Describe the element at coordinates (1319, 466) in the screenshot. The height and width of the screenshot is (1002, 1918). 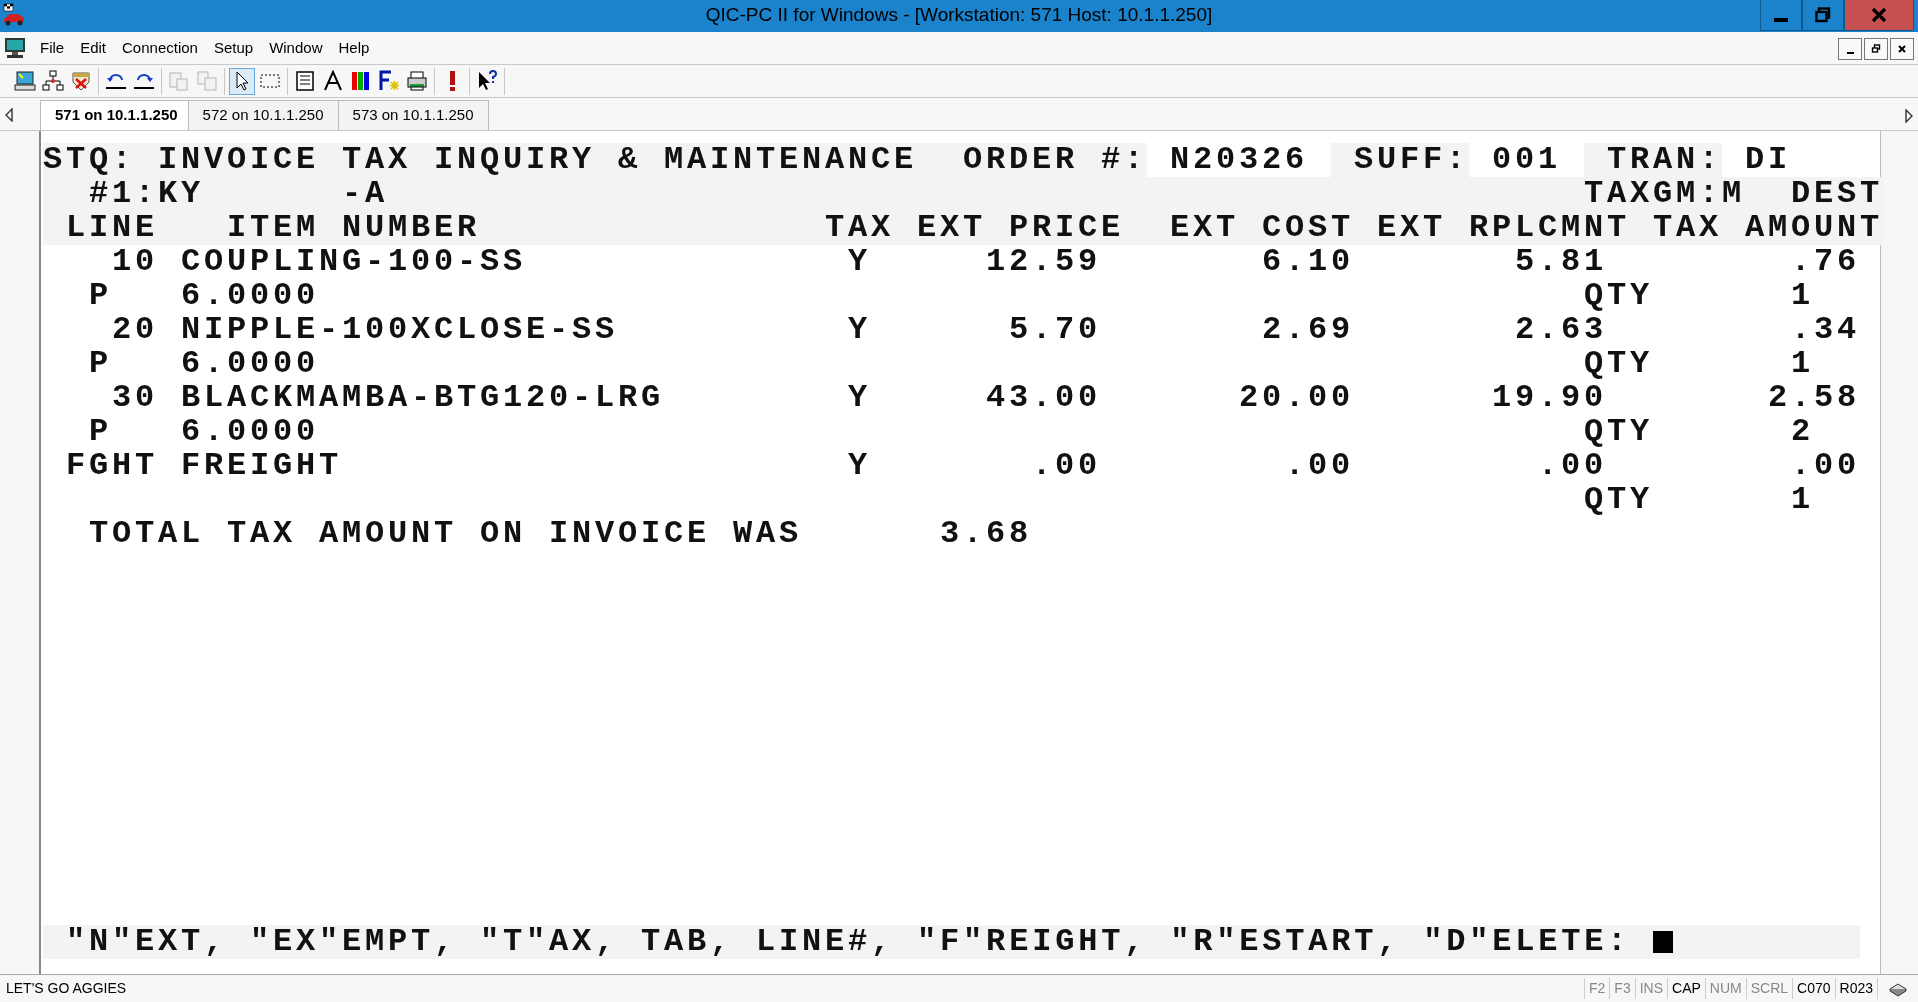
I see `ext-cost: .00` at that location.